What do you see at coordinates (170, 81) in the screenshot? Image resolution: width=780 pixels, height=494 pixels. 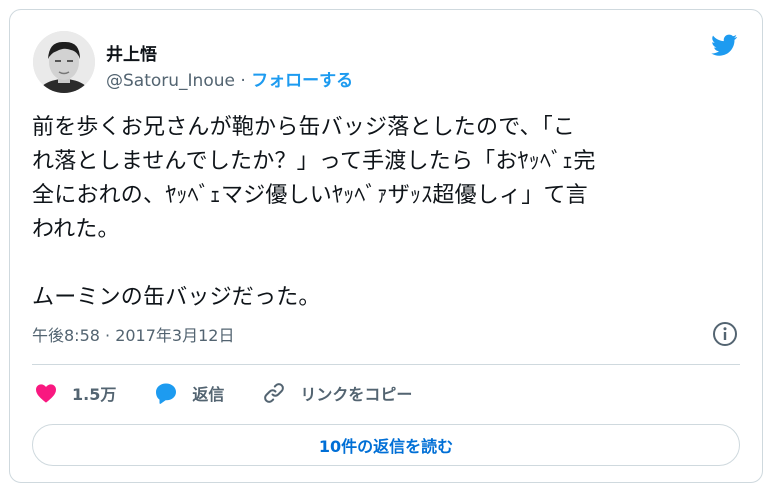 I see `author-handle: @Satoru_Inoue` at bounding box center [170, 81].